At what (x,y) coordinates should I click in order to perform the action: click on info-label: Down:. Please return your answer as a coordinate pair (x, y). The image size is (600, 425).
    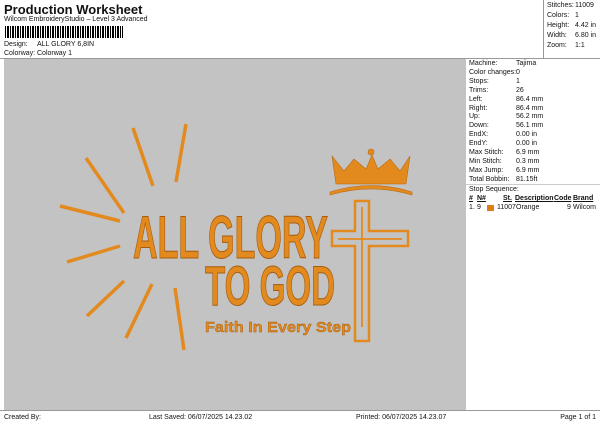
    Looking at the image, I should click on (479, 126).